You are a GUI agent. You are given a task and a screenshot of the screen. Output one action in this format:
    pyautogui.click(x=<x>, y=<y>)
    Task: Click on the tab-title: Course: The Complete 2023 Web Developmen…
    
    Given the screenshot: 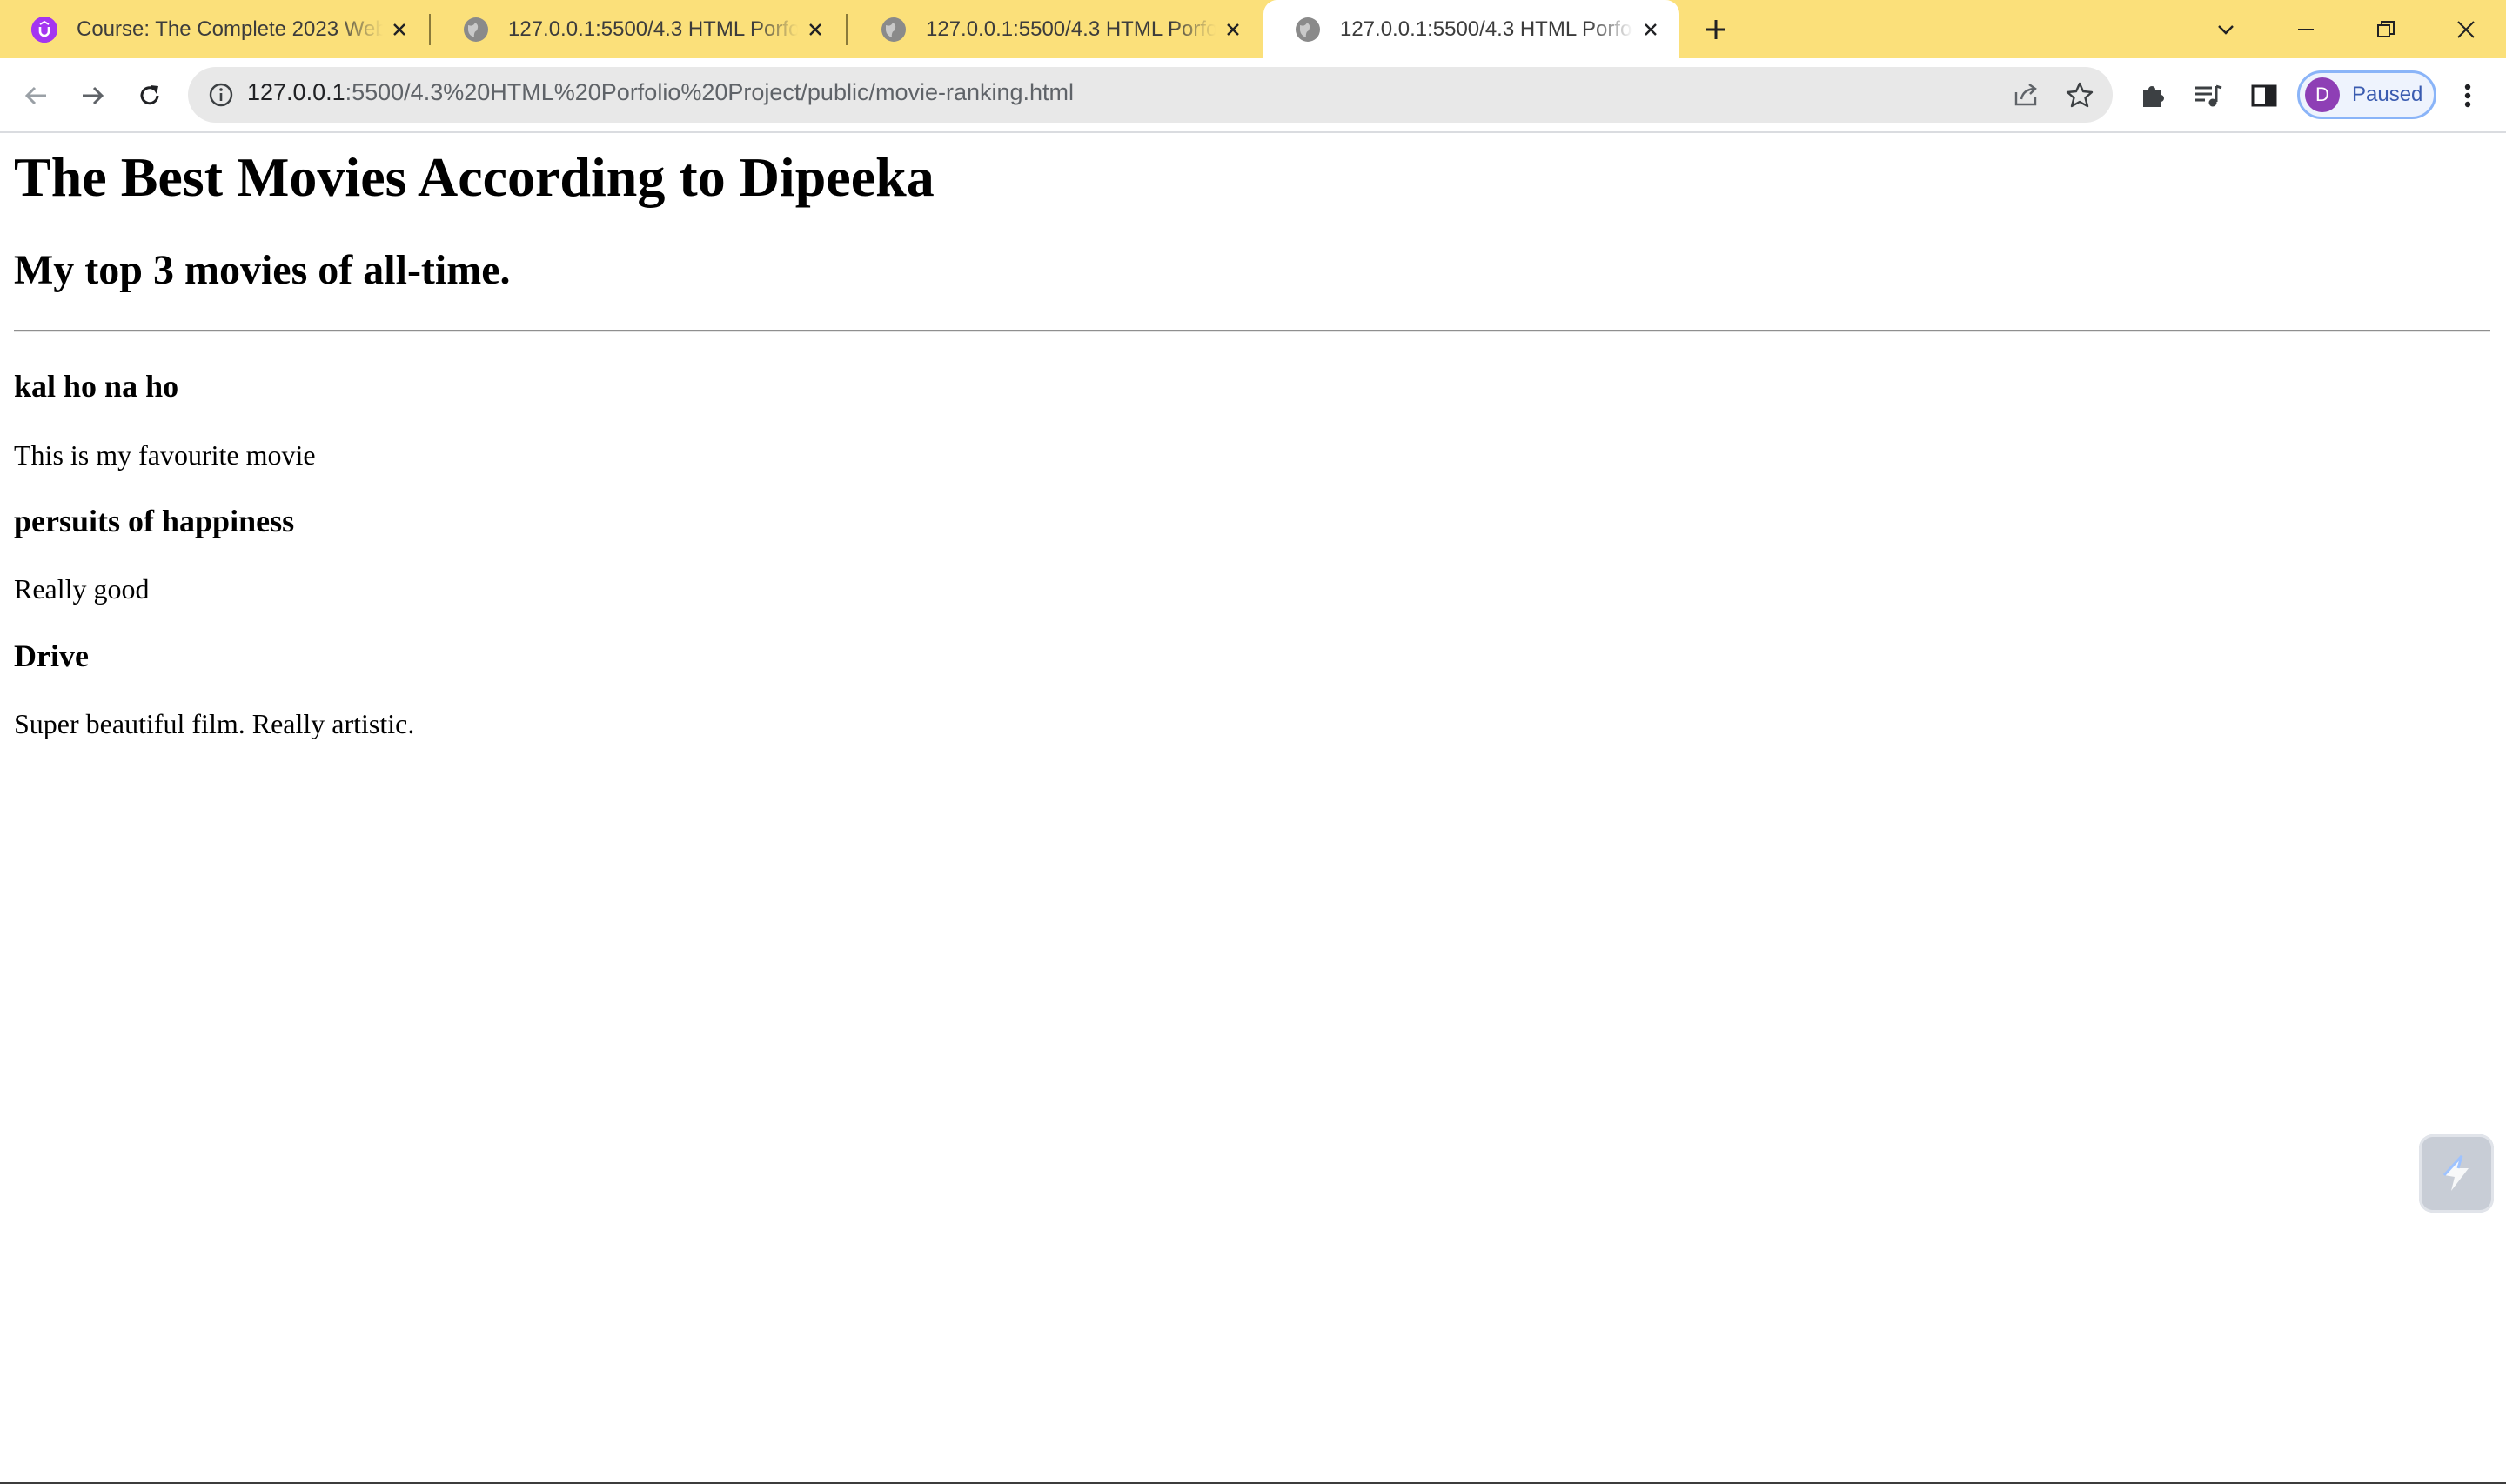 What is the action you would take?
    pyautogui.click(x=230, y=29)
    